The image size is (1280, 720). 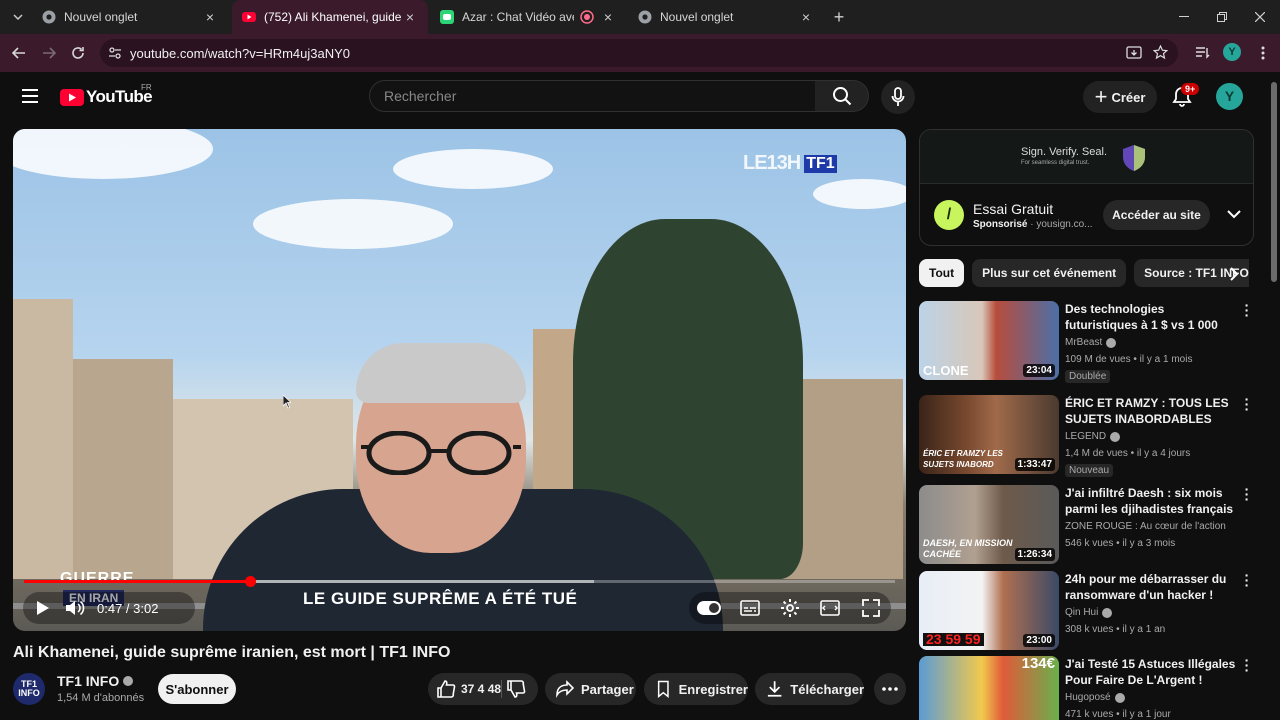 I want to click on settings-button, so click(x=790, y=608).